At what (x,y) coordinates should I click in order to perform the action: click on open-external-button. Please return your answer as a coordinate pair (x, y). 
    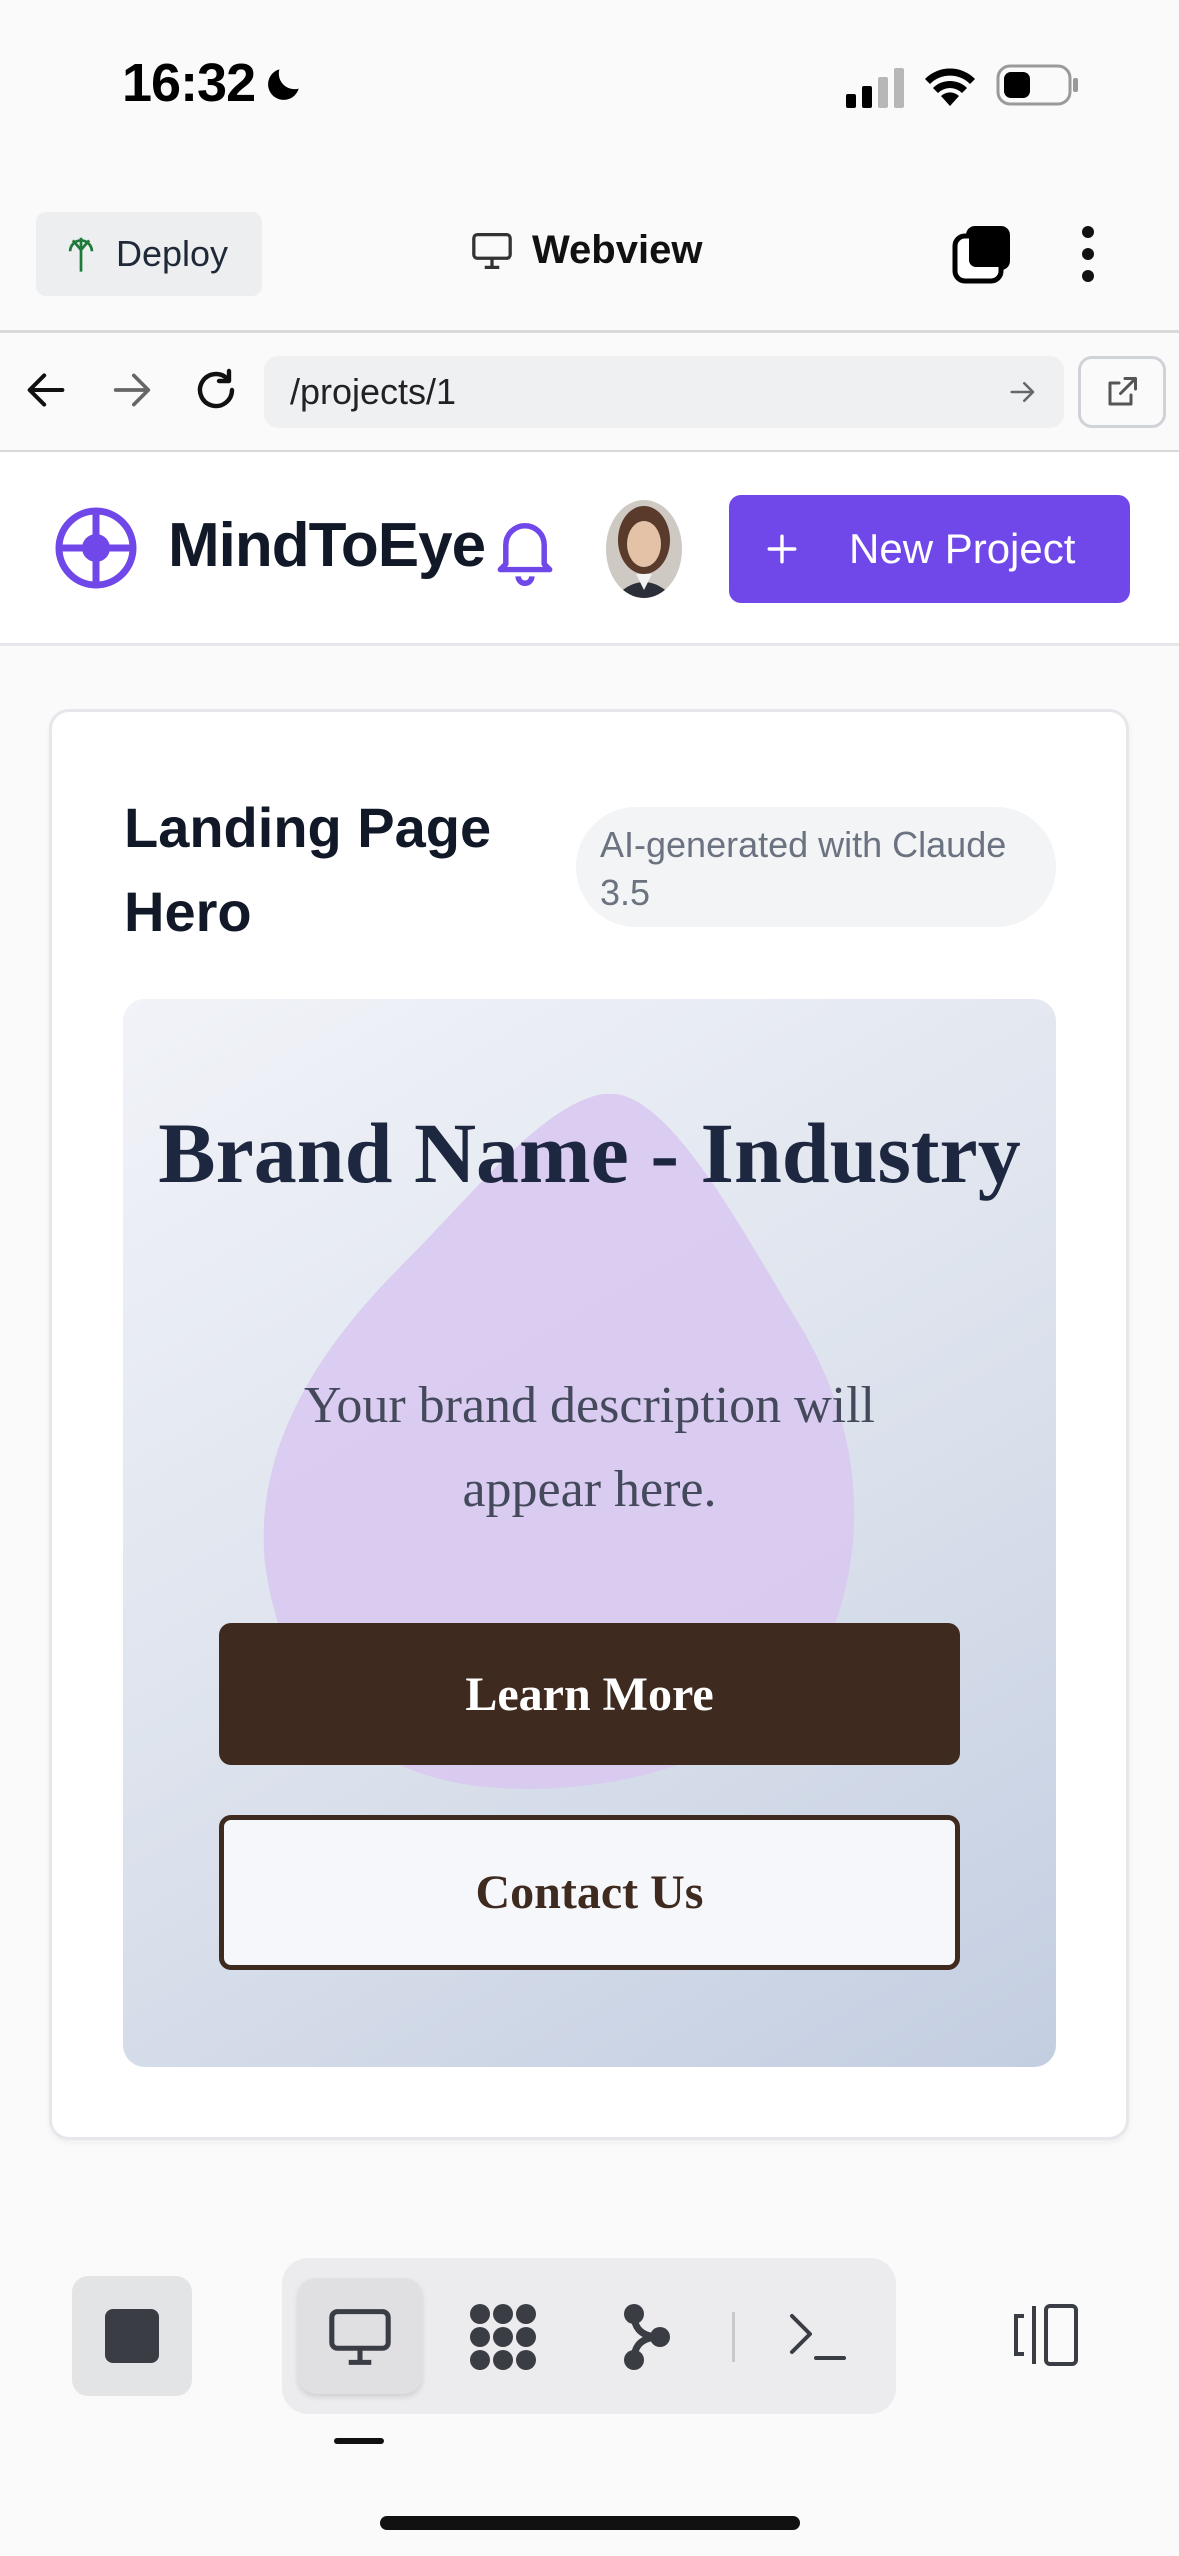
    Looking at the image, I should click on (1122, 392).